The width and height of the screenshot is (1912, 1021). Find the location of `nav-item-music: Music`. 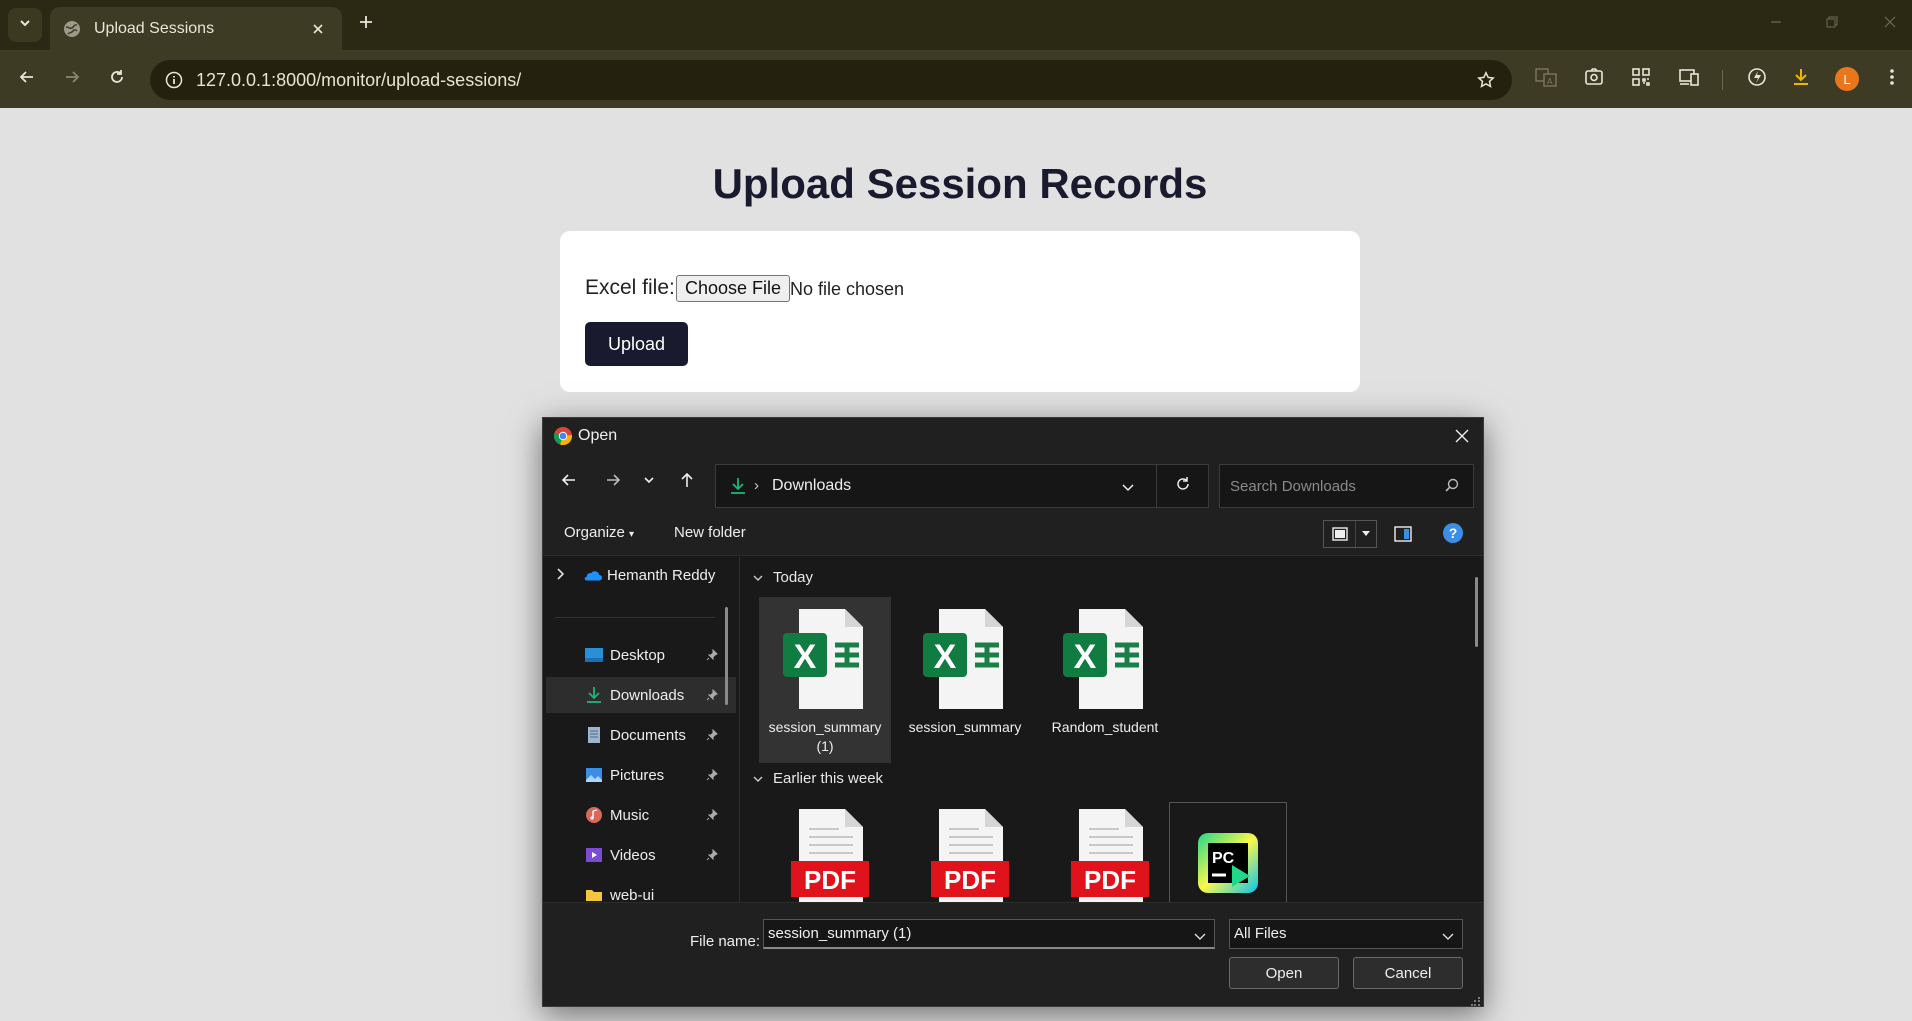

nav-item-music: Music is located at coordinates (641, 815).